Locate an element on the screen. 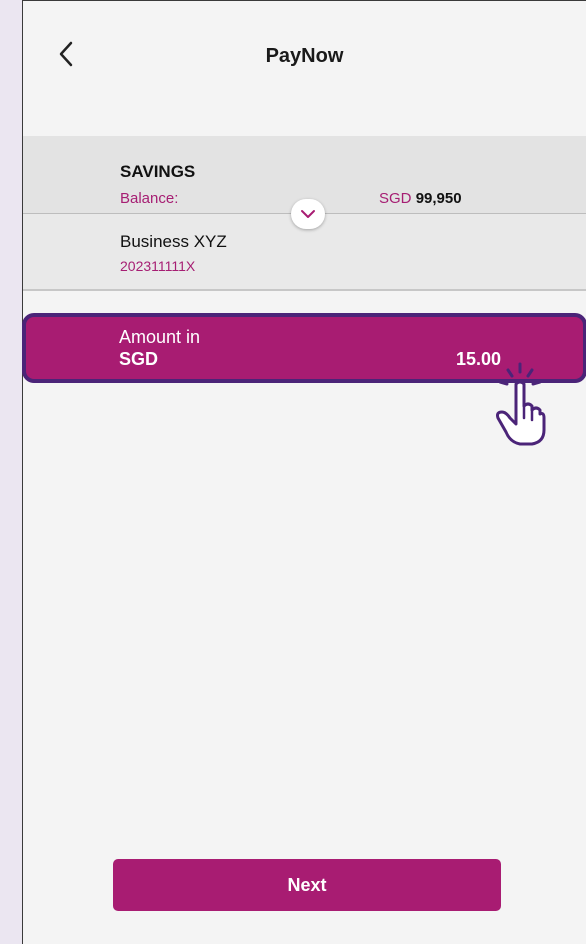 Image resolution: width=586 pixels, height=944 pixels. expand-account-button is located at coordinates (308, 214).